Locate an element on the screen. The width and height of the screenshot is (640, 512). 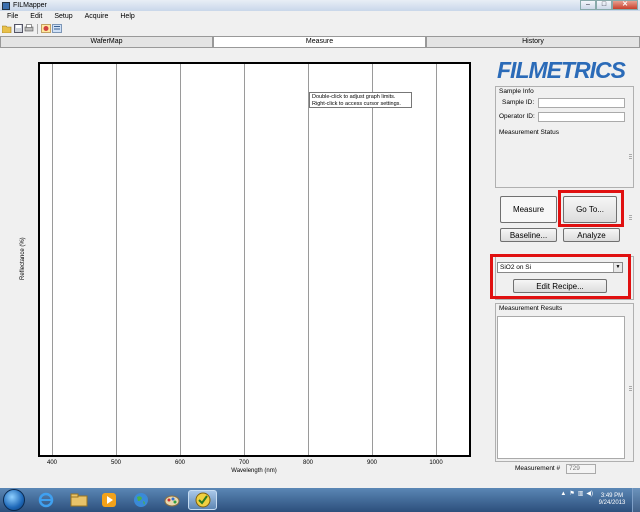
network-icon: ▥ is located at coordinates (581, 493).